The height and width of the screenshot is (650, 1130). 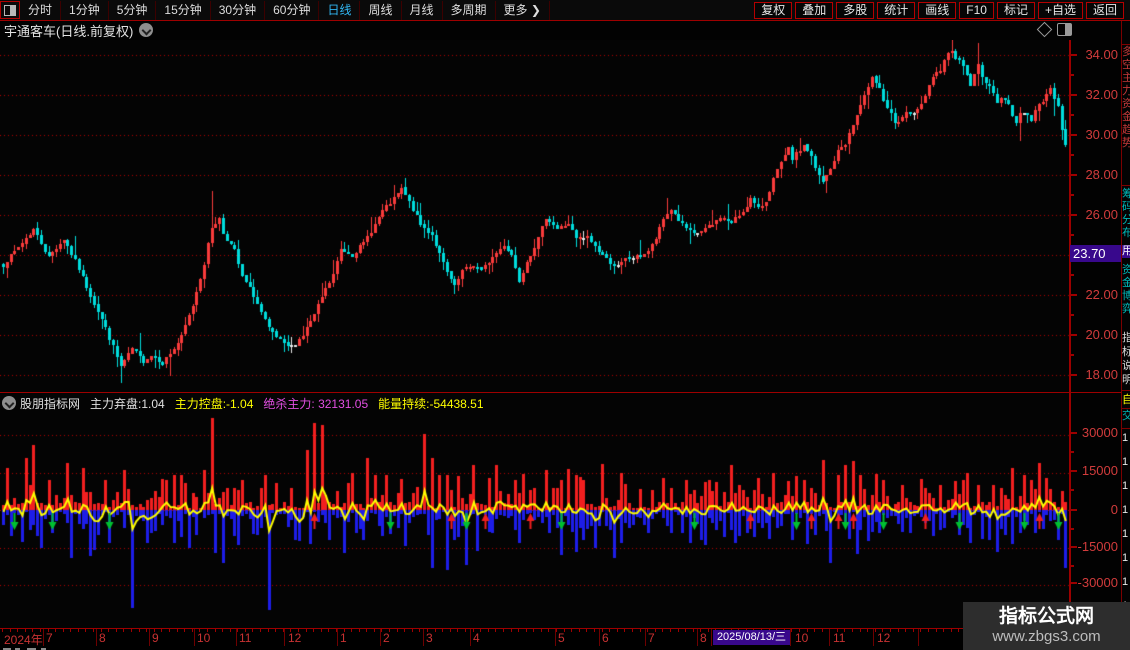 I want to click on toolbar-button-F10: F10, so click(x=976, y=10).